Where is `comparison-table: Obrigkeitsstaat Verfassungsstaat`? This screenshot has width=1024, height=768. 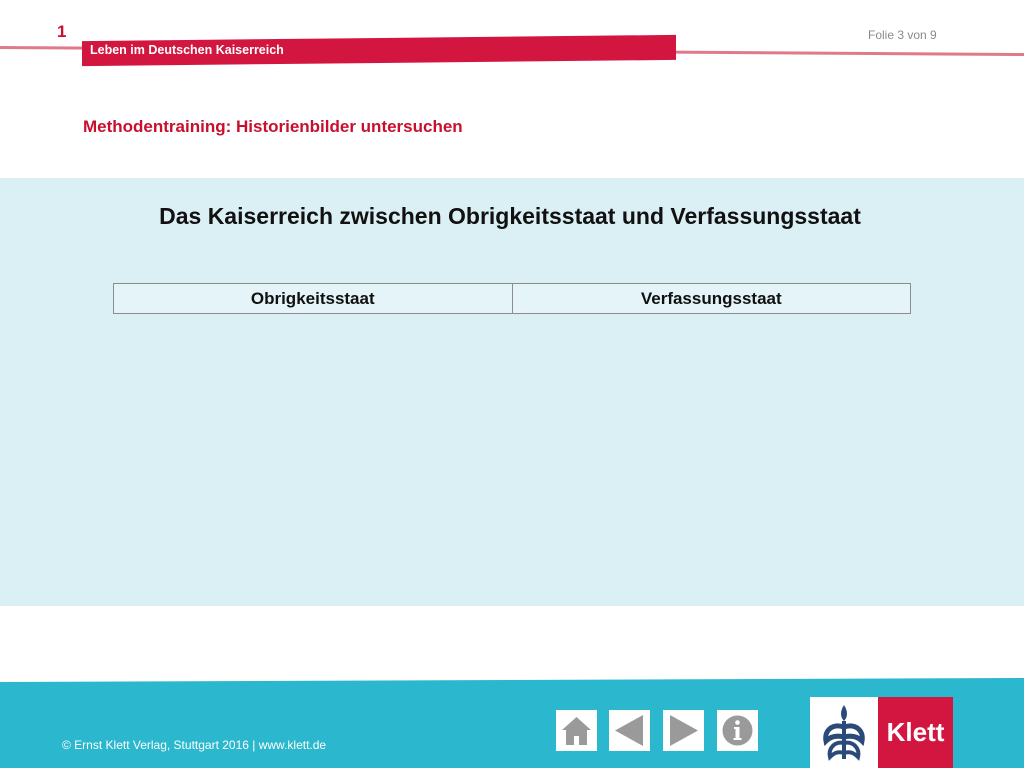 comparison-table: Obrigkeitsstaat Verfassungsstaat is located at coordinates (512, 298).